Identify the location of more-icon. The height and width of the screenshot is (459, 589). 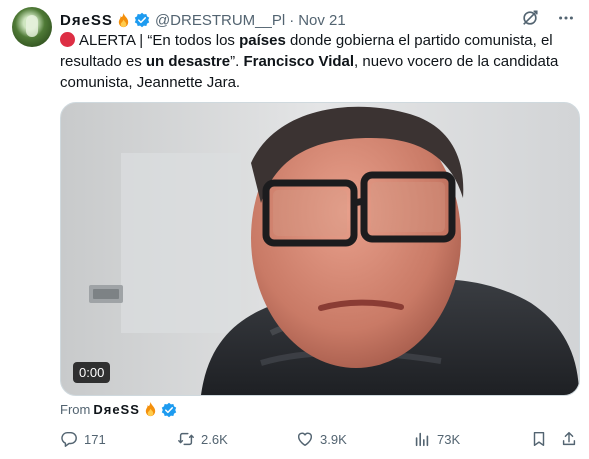
(566, 18).